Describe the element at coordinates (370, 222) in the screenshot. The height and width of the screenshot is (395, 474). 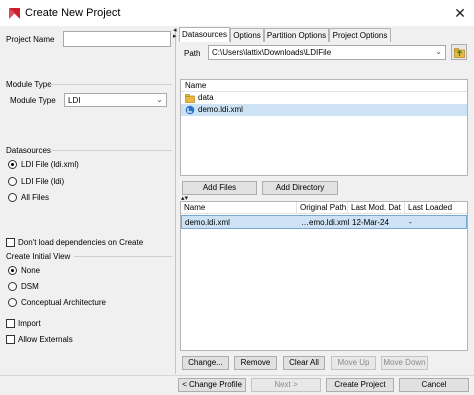
I see `table-cell: 12-Mar-24` at that location.